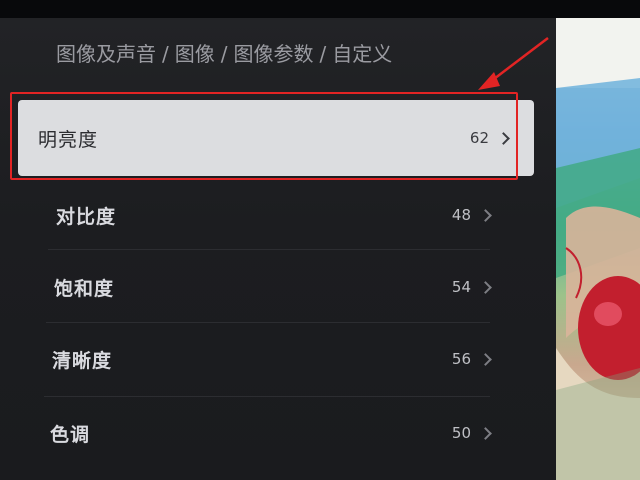  I want to click on setting-value: 62, so click(479, 138).